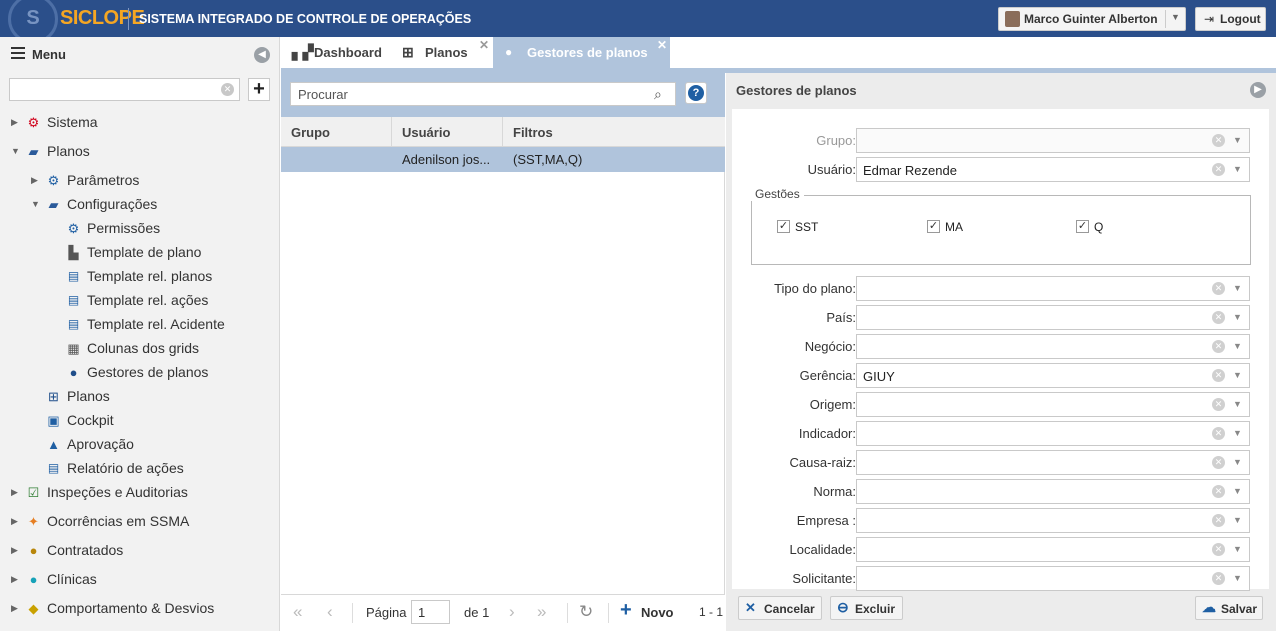 The width and height of the screenshot is (1276, 631). I want to click on refresh-icon: ↻, so click(586, 612).